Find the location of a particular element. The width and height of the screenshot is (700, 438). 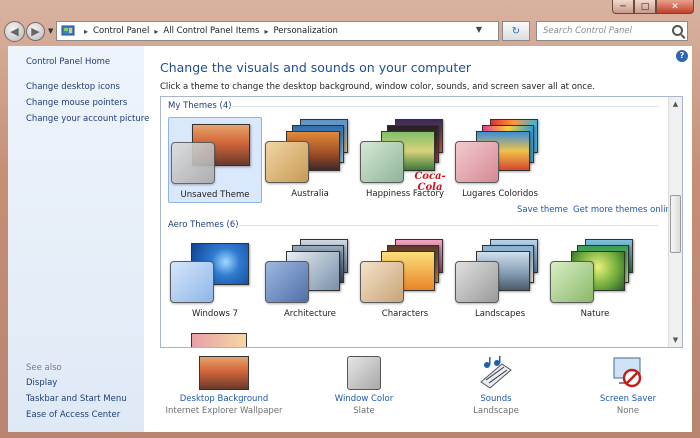

minimize-icon: ─ is located at coordinates (623, 7).